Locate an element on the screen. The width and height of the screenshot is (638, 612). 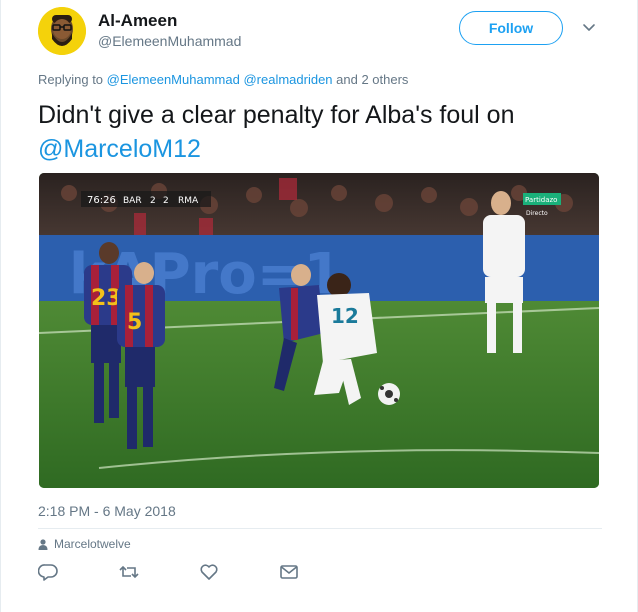
replying-to-label: Replying to is located at coordinates (71, 79).